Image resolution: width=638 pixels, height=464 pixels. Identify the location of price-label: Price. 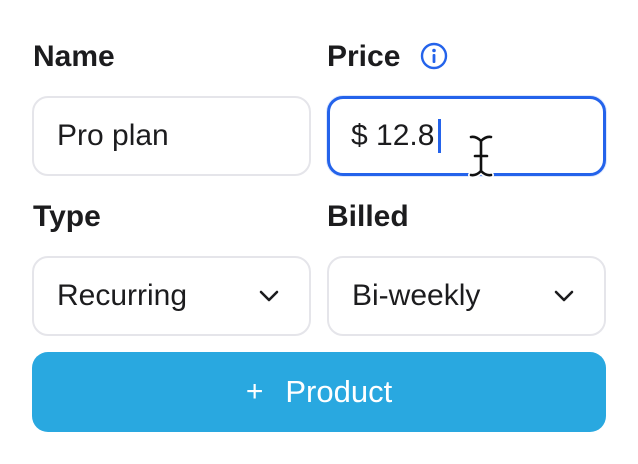
(364, 56).